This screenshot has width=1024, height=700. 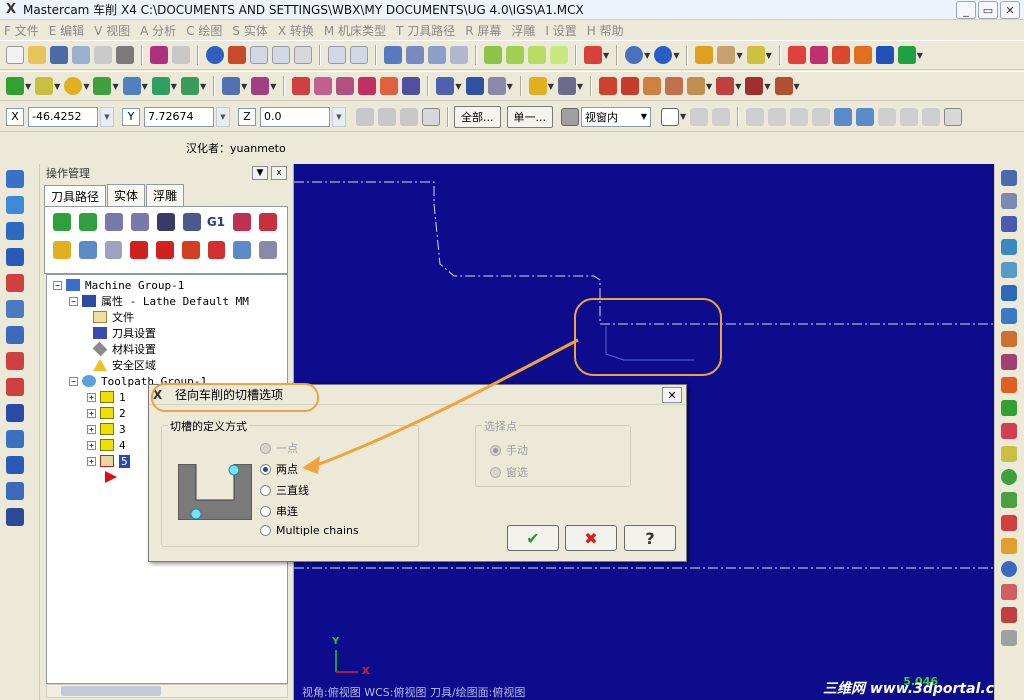 What do you see at coordinates (15, 179) in the screenshot?
I see `toolpath-up-icon` at bounding box center [15, 179].